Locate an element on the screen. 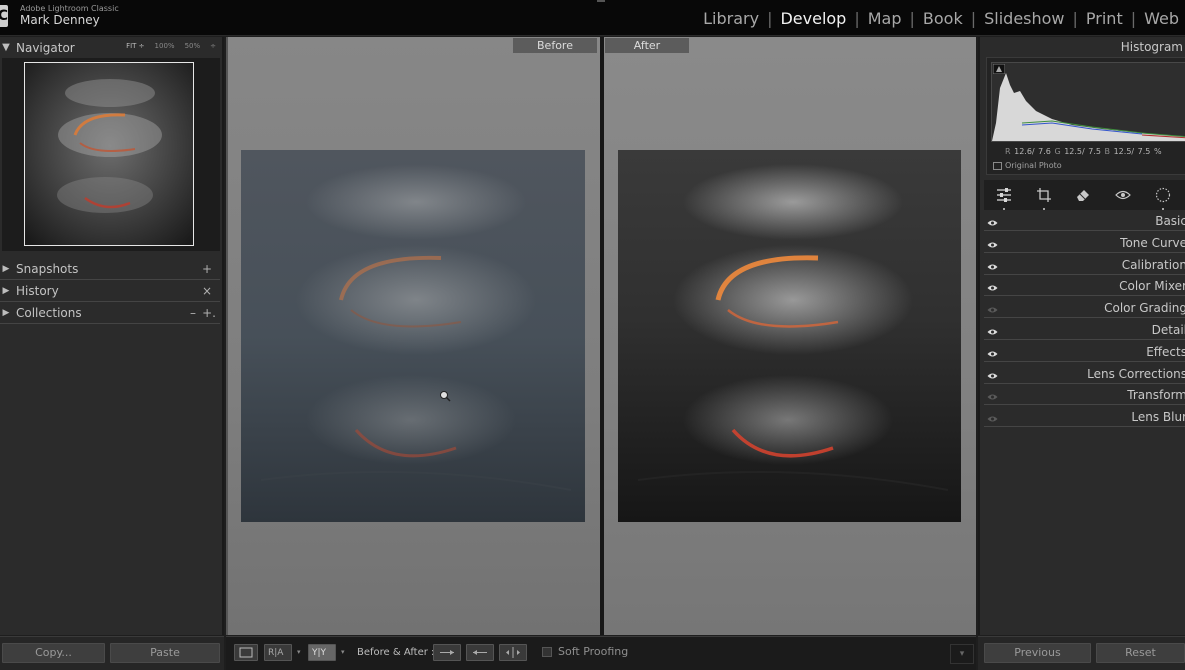 This screenshot has height=670, width=1185. module-print: Print is located at coordinates (1104, 18).